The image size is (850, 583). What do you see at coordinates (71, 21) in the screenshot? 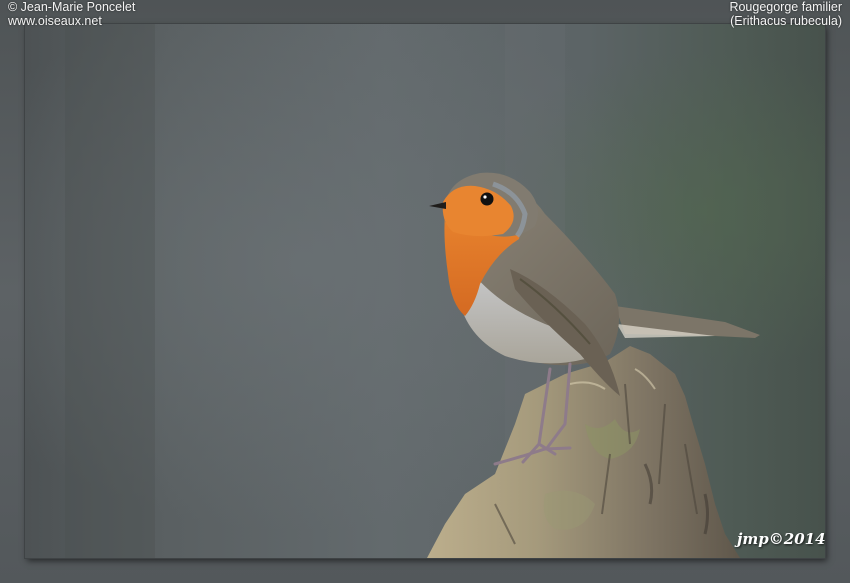
I see `website-link: www.oiseaux.net` at bounding box center [71, 21].